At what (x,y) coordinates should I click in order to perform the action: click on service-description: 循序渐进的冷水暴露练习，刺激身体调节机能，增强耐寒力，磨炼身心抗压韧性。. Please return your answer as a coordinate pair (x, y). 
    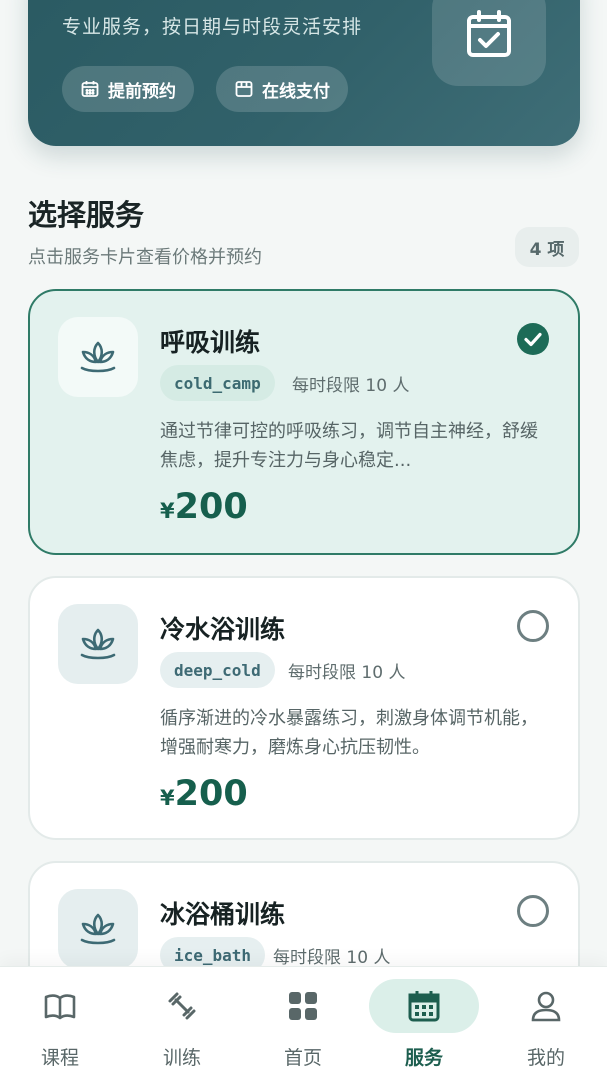
    Looking at the image, I should click on (349, 733).